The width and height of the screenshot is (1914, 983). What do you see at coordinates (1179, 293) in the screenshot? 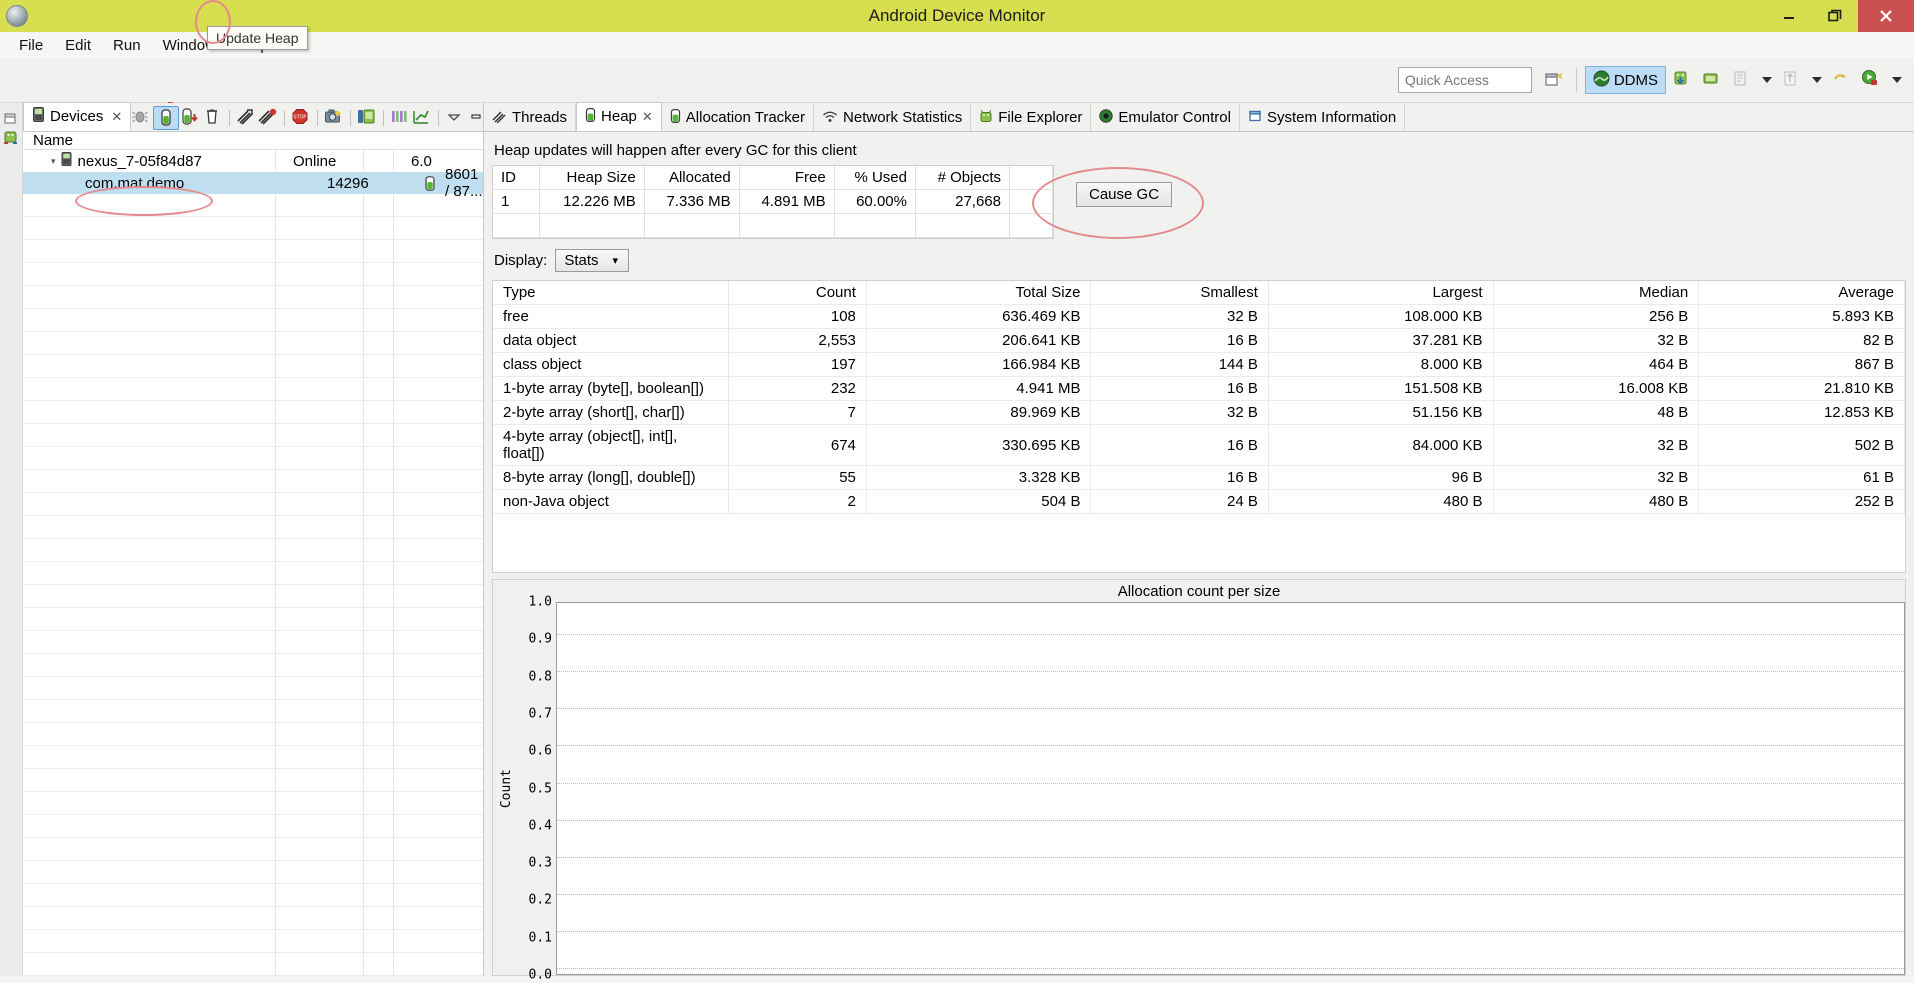
I see `stats-col-smallest: Smallest` at bounding box center [1179, 293].